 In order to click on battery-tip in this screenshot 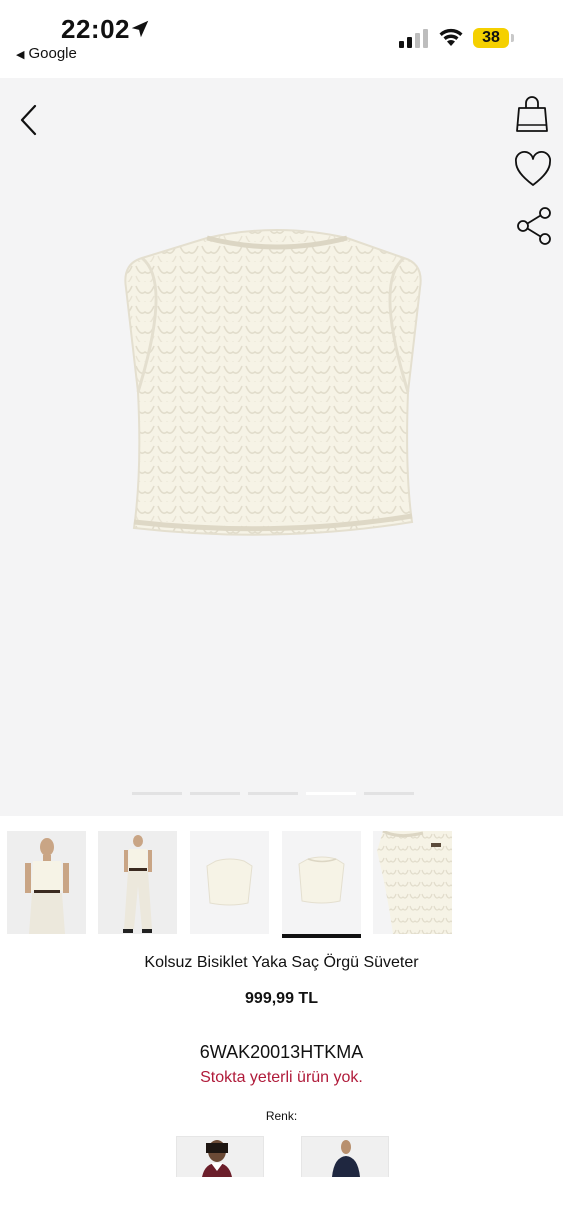, I will do `click(512, 38)`.